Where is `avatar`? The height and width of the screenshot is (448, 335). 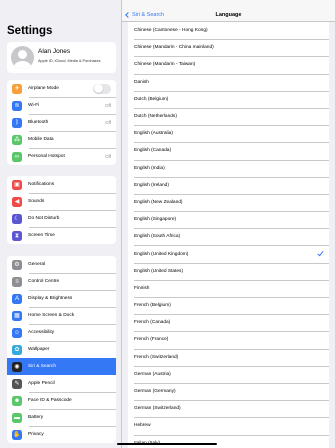
avatar is located at coordinates (22, 57).